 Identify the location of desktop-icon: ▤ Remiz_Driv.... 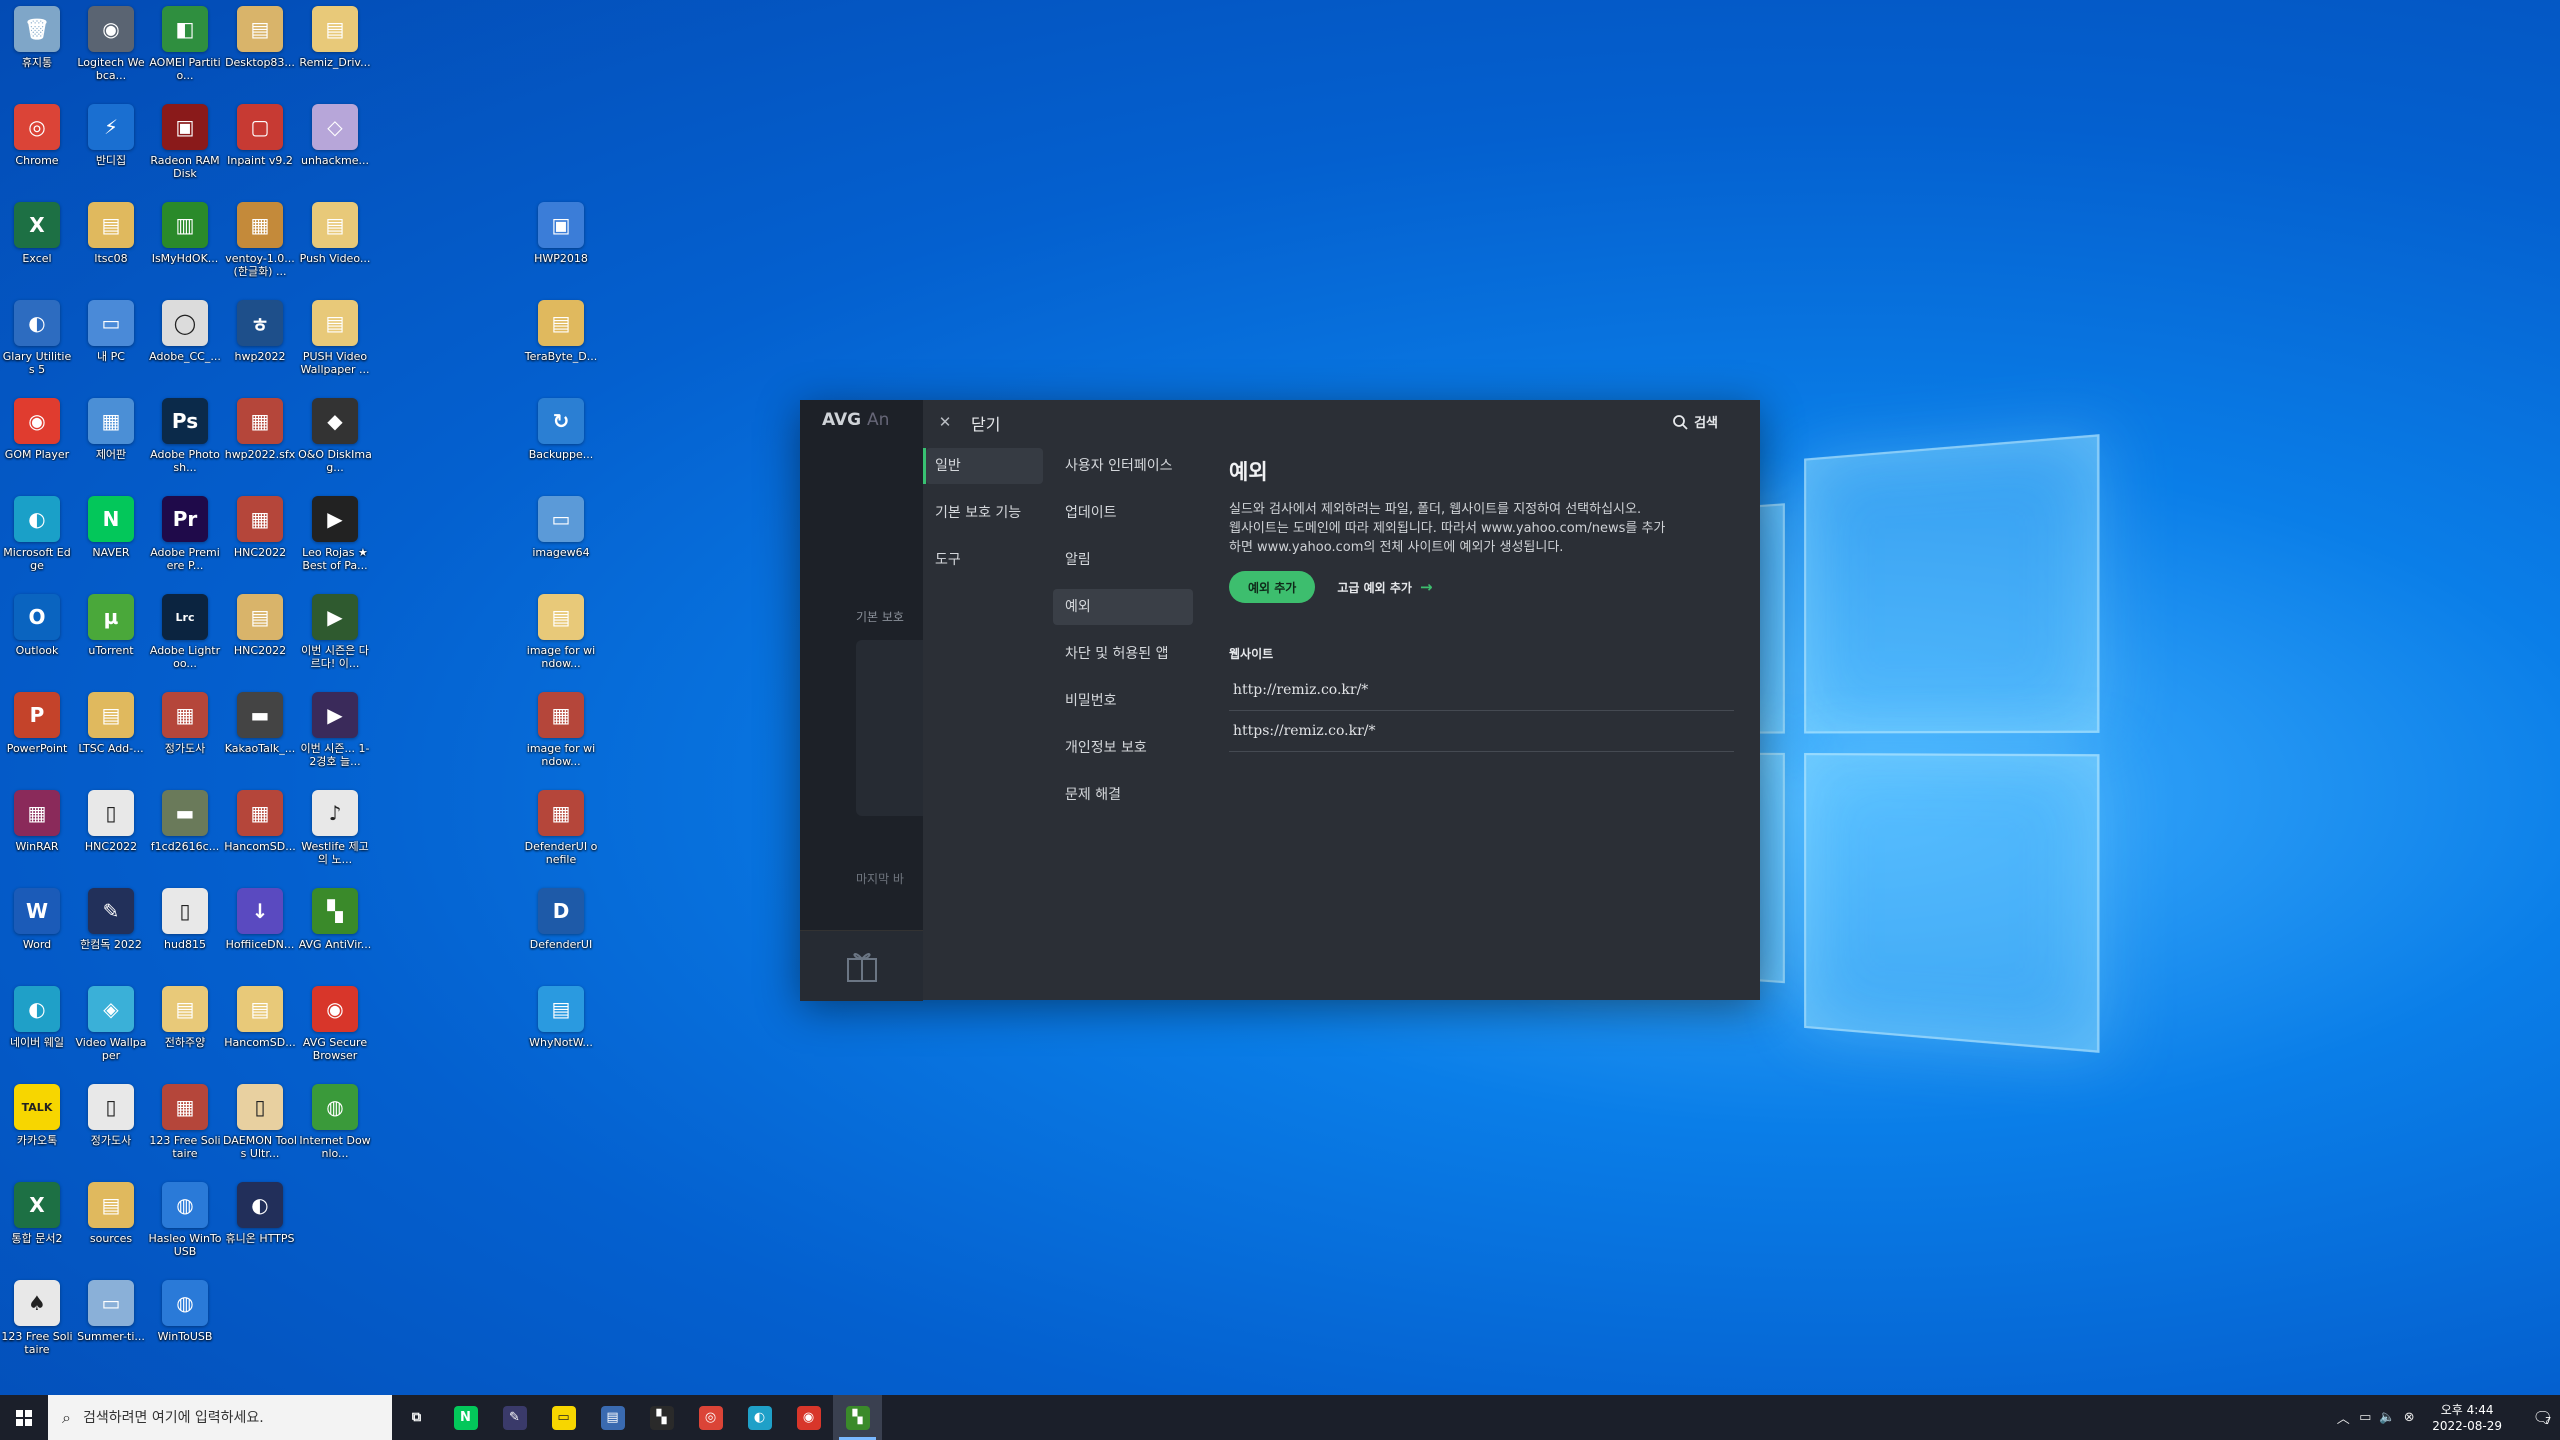
(335, 48).